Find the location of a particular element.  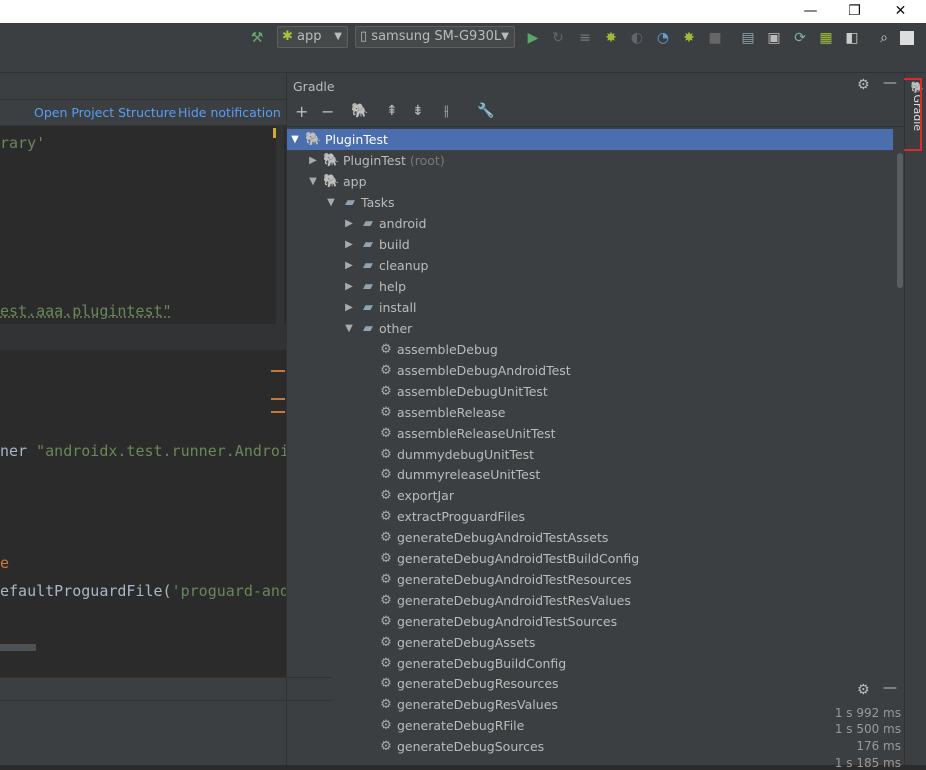

tree-scrollbar is located at coordinates (900, 220).